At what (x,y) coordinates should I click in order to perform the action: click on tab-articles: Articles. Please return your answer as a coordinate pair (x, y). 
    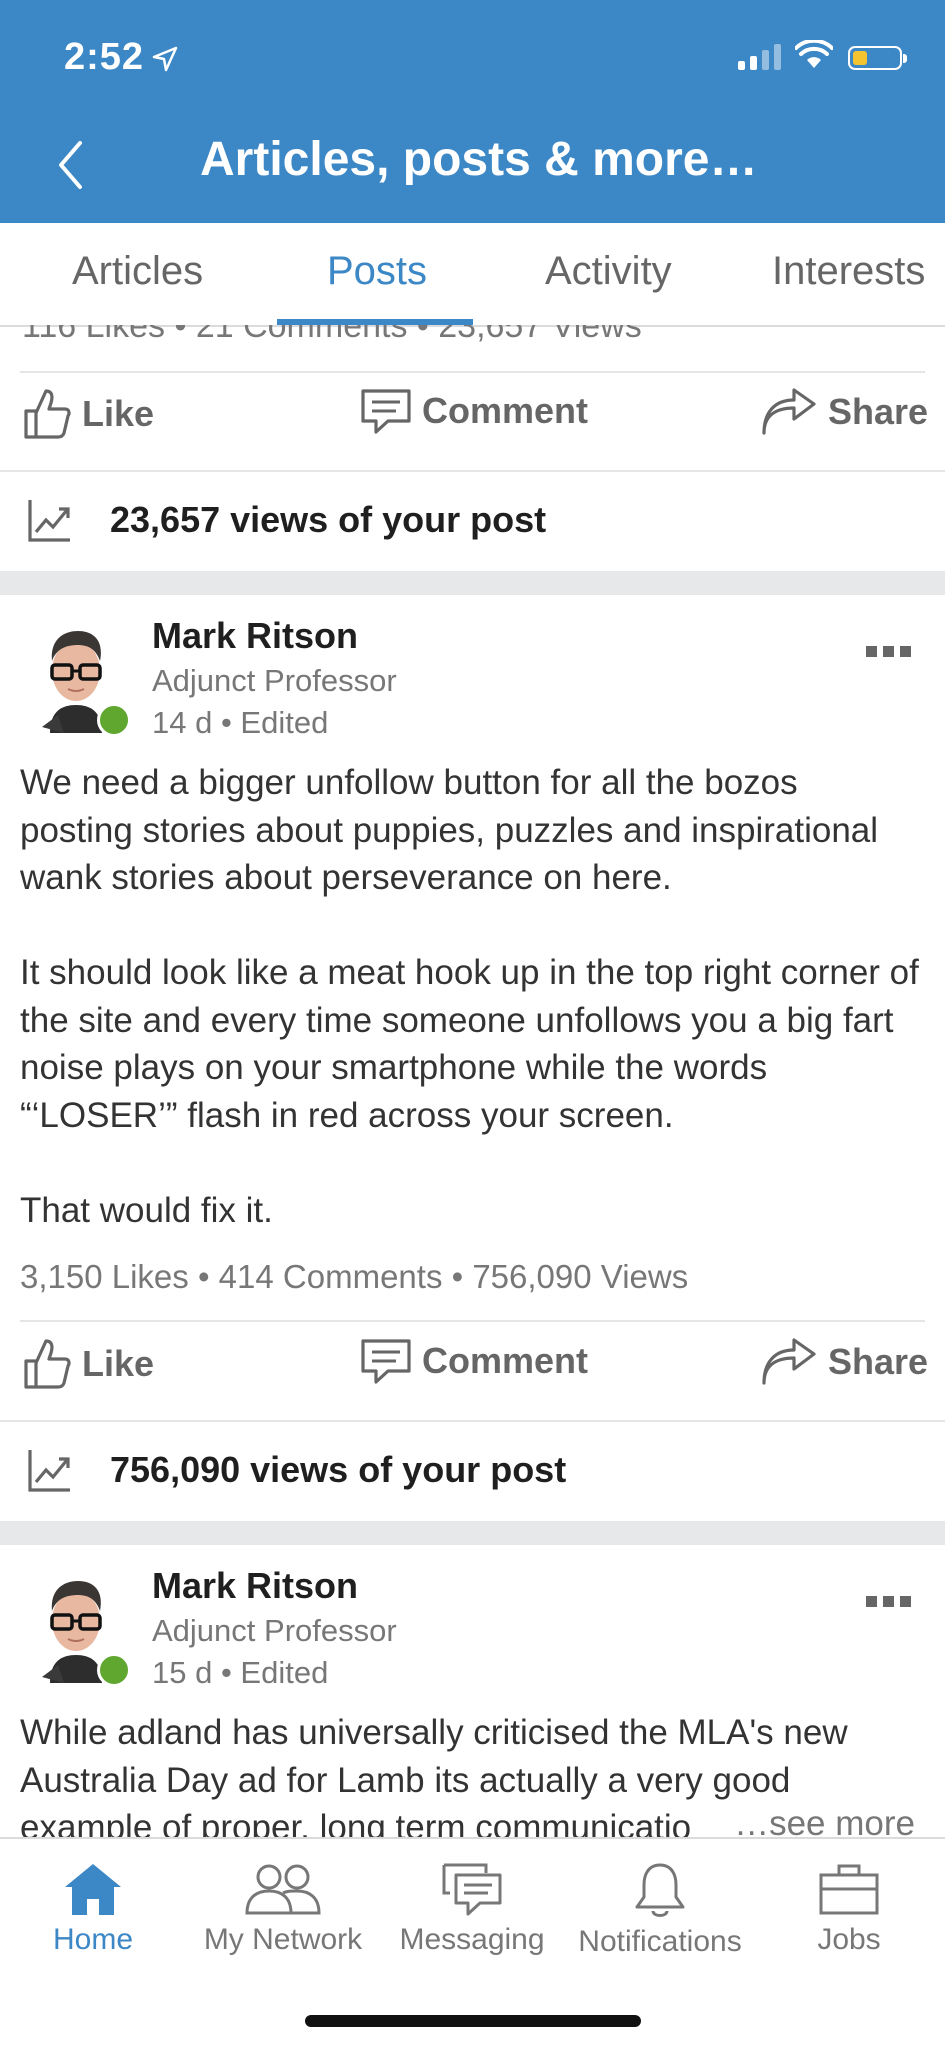
    Looking at the image, I should click on (137, 271).